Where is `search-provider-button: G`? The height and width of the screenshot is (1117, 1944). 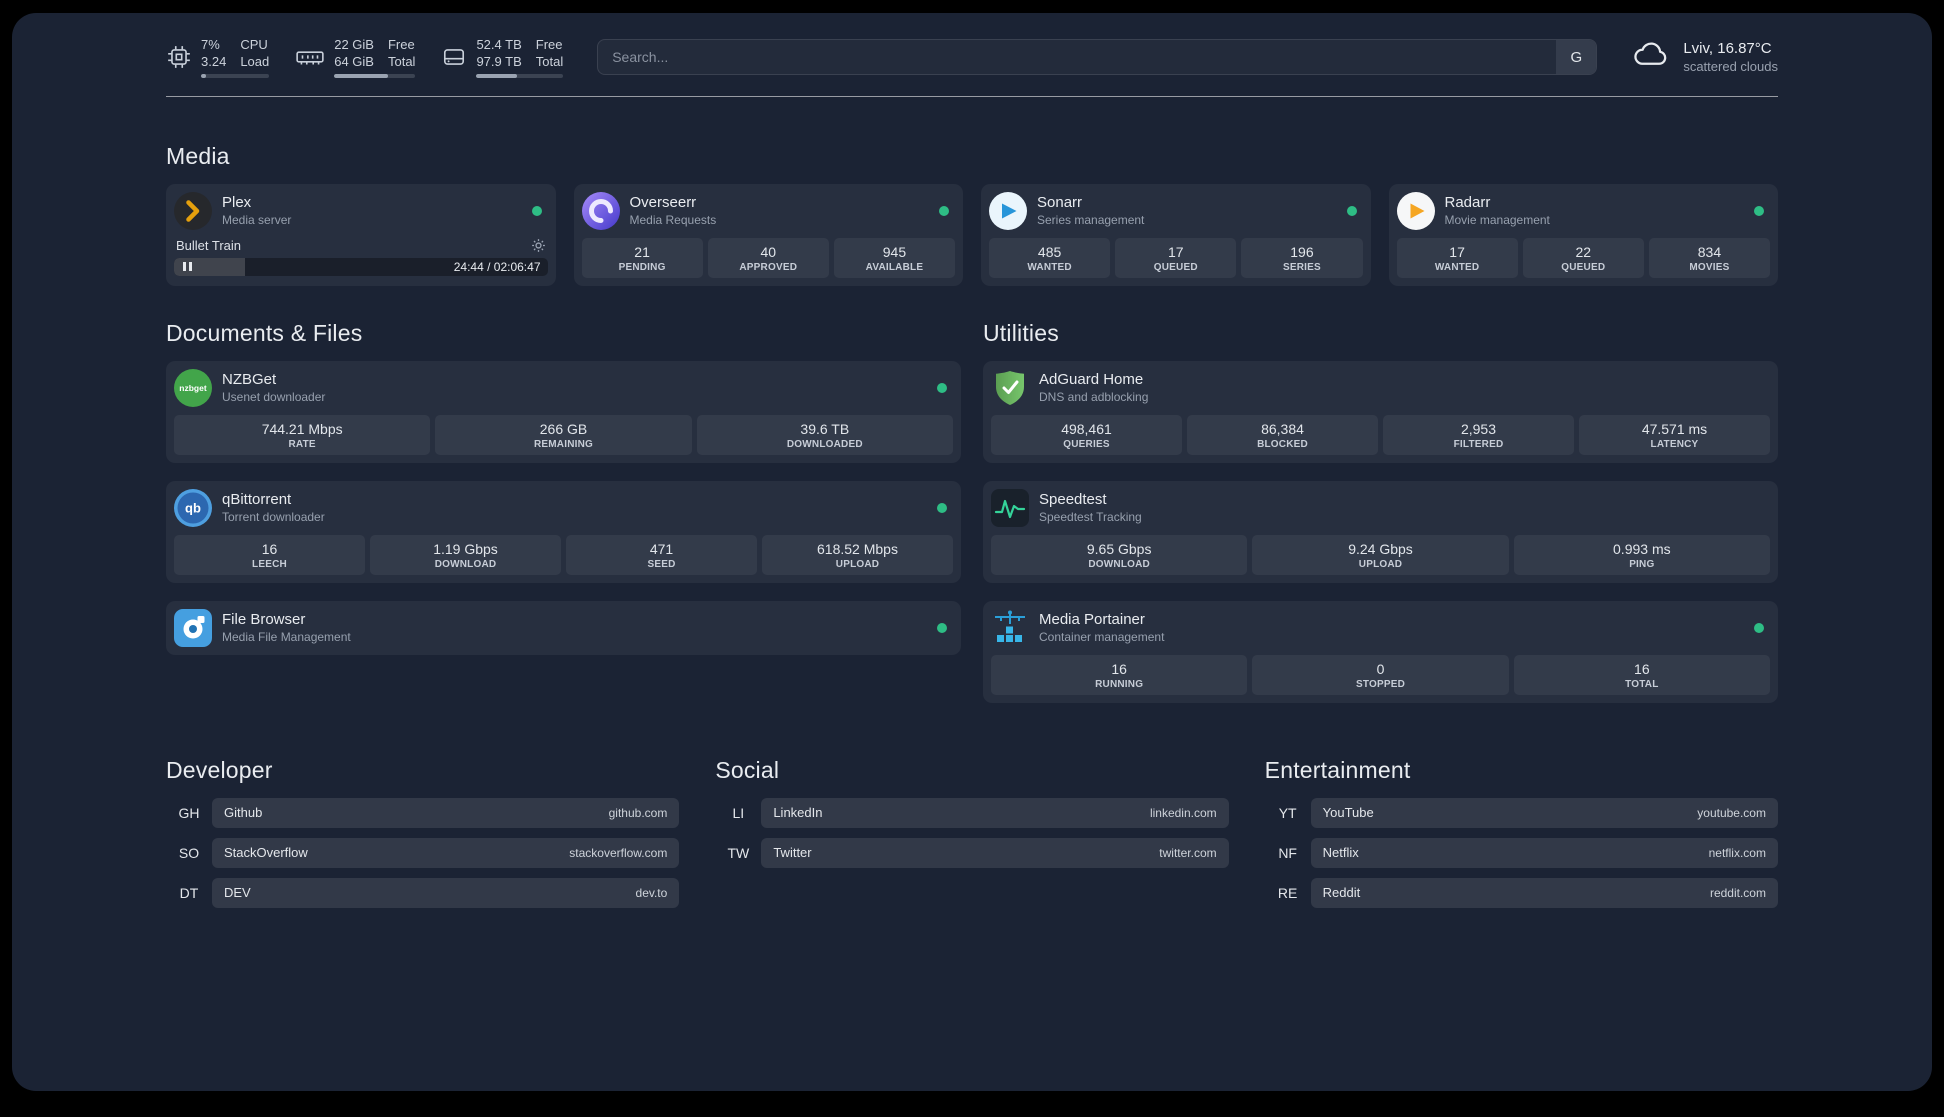
search-provider-button: G is located at coordinates (1576, 57).